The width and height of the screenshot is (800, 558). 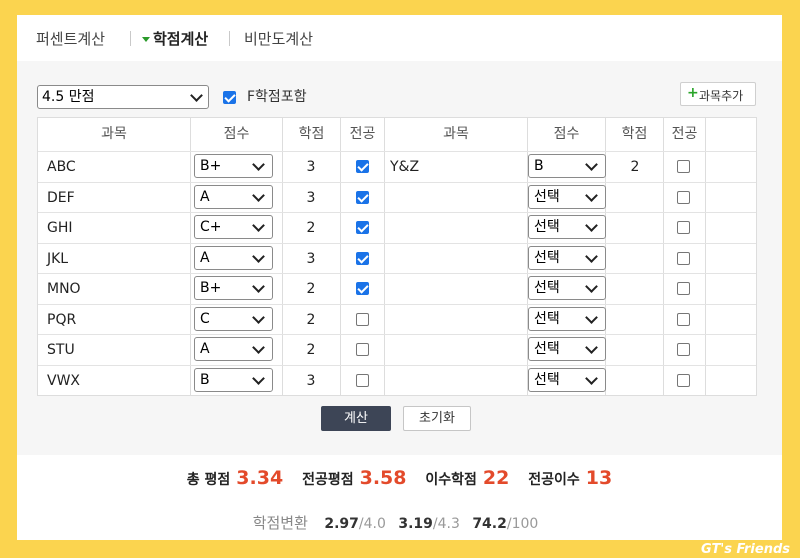 I want to click on course-name: ABC, so click(x=61, y=167).